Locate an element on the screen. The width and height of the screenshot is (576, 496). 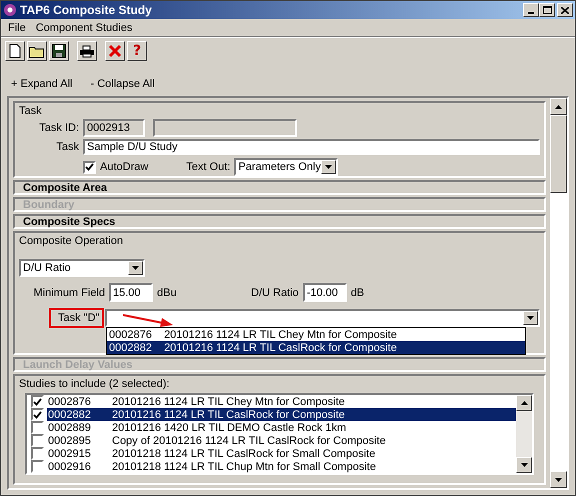
dropdown-option: 0002882 20101216 1124 LR TIL CaslRock for Composite is located at coordinates (316, 347).